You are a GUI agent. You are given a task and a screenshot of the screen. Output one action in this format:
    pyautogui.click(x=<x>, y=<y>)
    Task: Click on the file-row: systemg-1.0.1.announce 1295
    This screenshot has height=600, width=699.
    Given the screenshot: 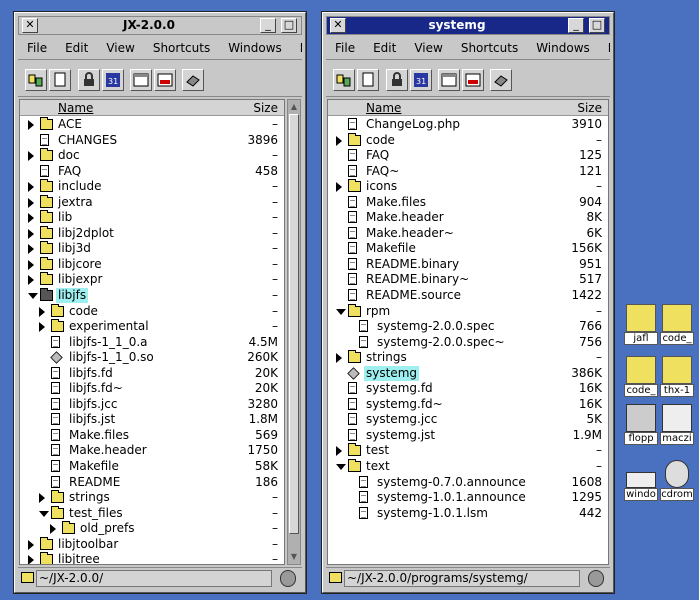 What is the action you would take?
    pyautogui.click(x=468, y=498)
    